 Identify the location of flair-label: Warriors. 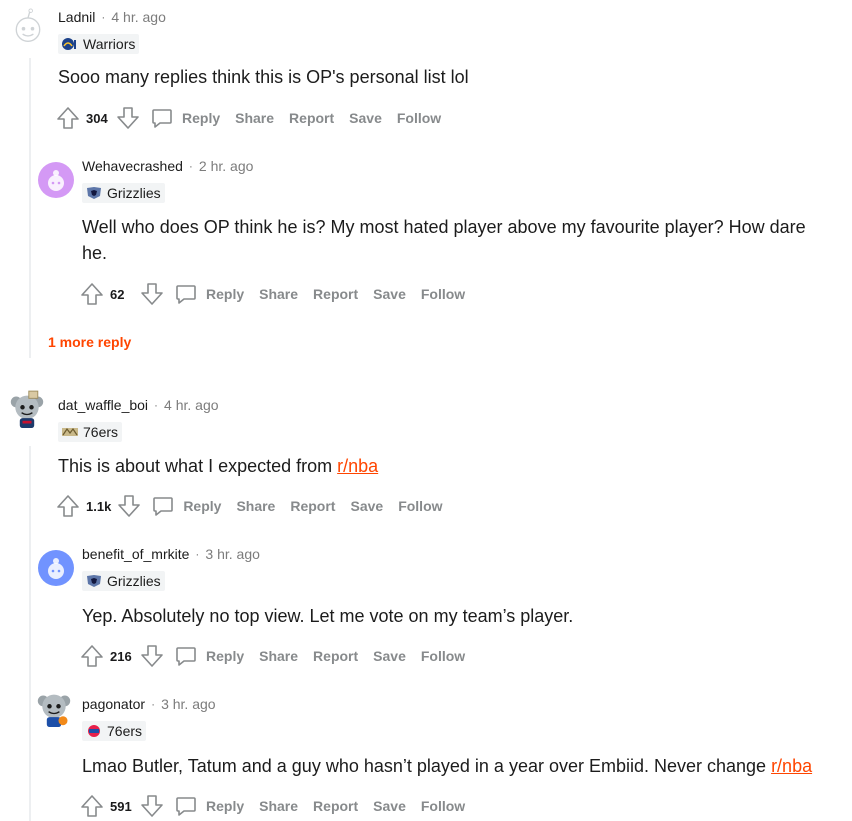
(109, 44).